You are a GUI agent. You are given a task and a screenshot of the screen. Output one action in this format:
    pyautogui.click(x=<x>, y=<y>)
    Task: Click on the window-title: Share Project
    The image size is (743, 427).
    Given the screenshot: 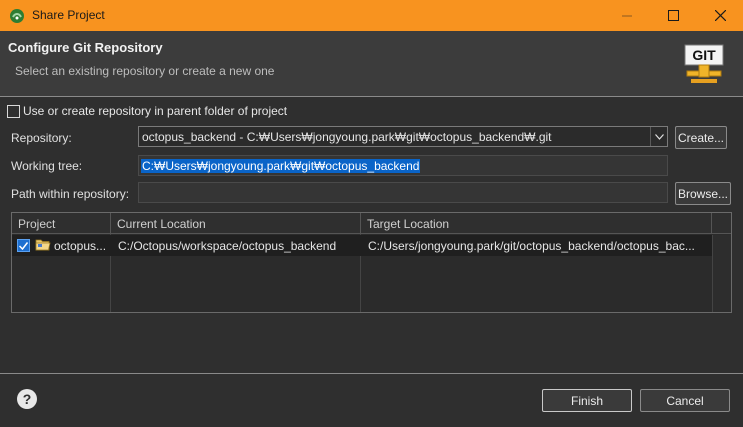 What is the action you would take?
    pyautogui.click(x=68, y=15)
    